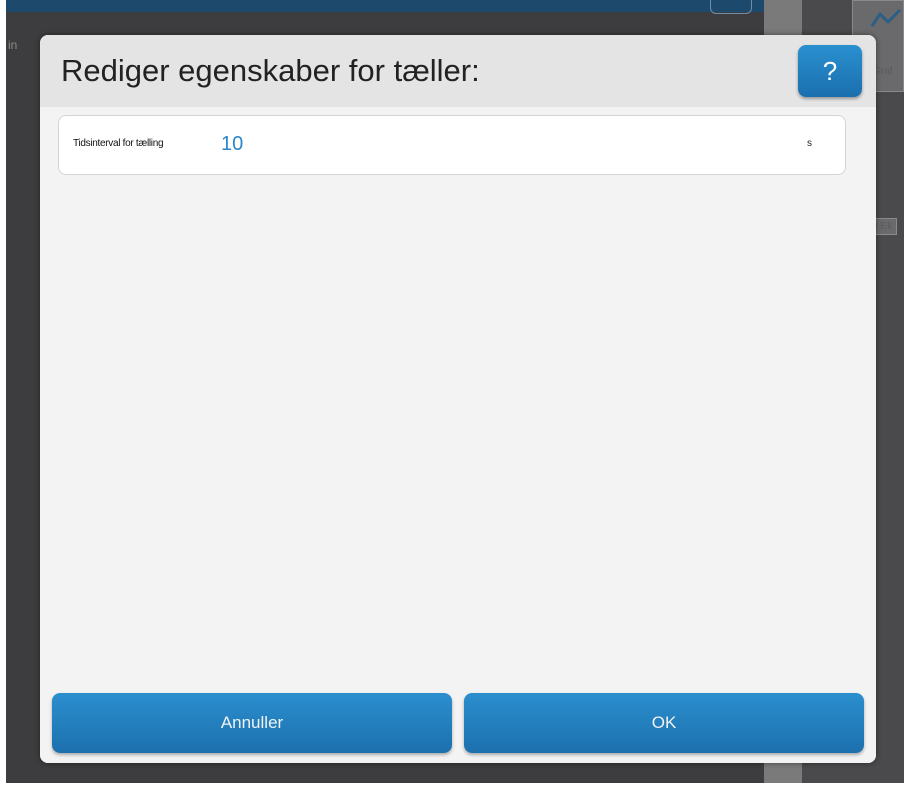 The height and width of the screenshot is (791, 904). What do you see at coordinates (386, 6) in the screenshot?
I see `app-top-bar` at bounding box center [386, 6].